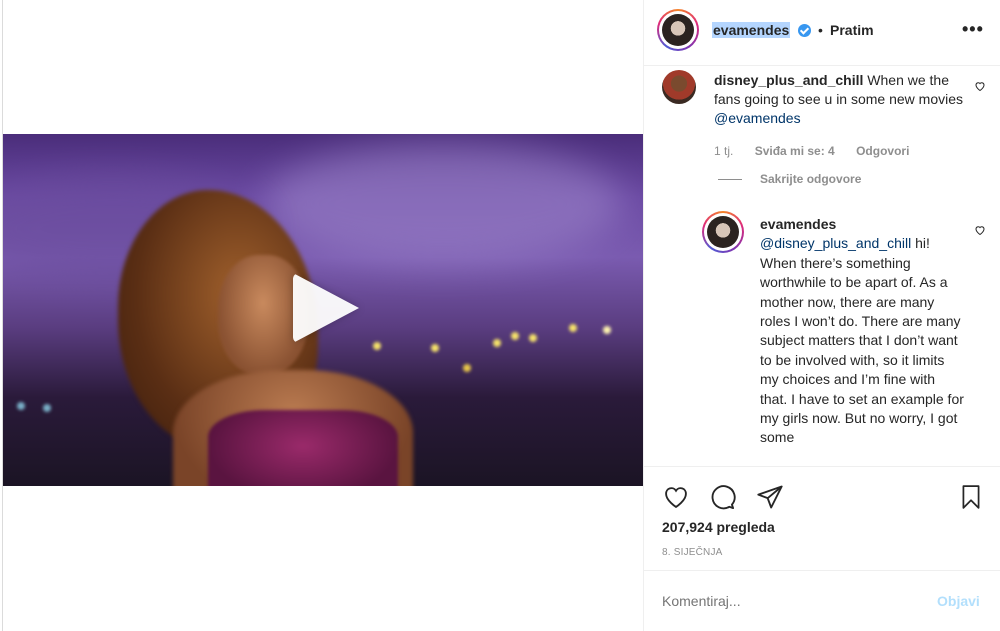 The image size is (1000, 631). Describe the element at coordinates (787, 601) in the screenshot. I see `comment-input` at that location.